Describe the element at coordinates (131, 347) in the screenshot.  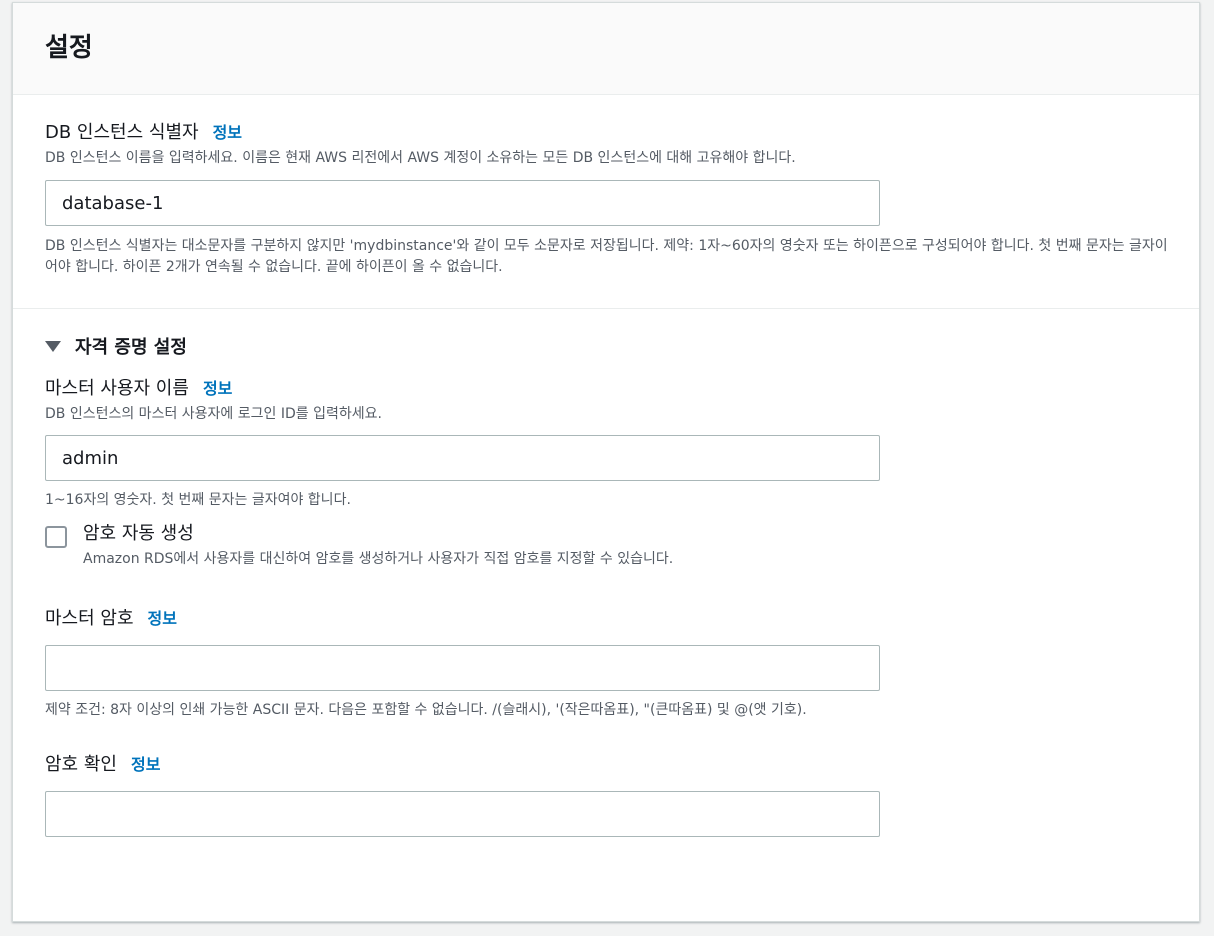
I see `credentials-section-label: 자격 증명 설정` at that location.